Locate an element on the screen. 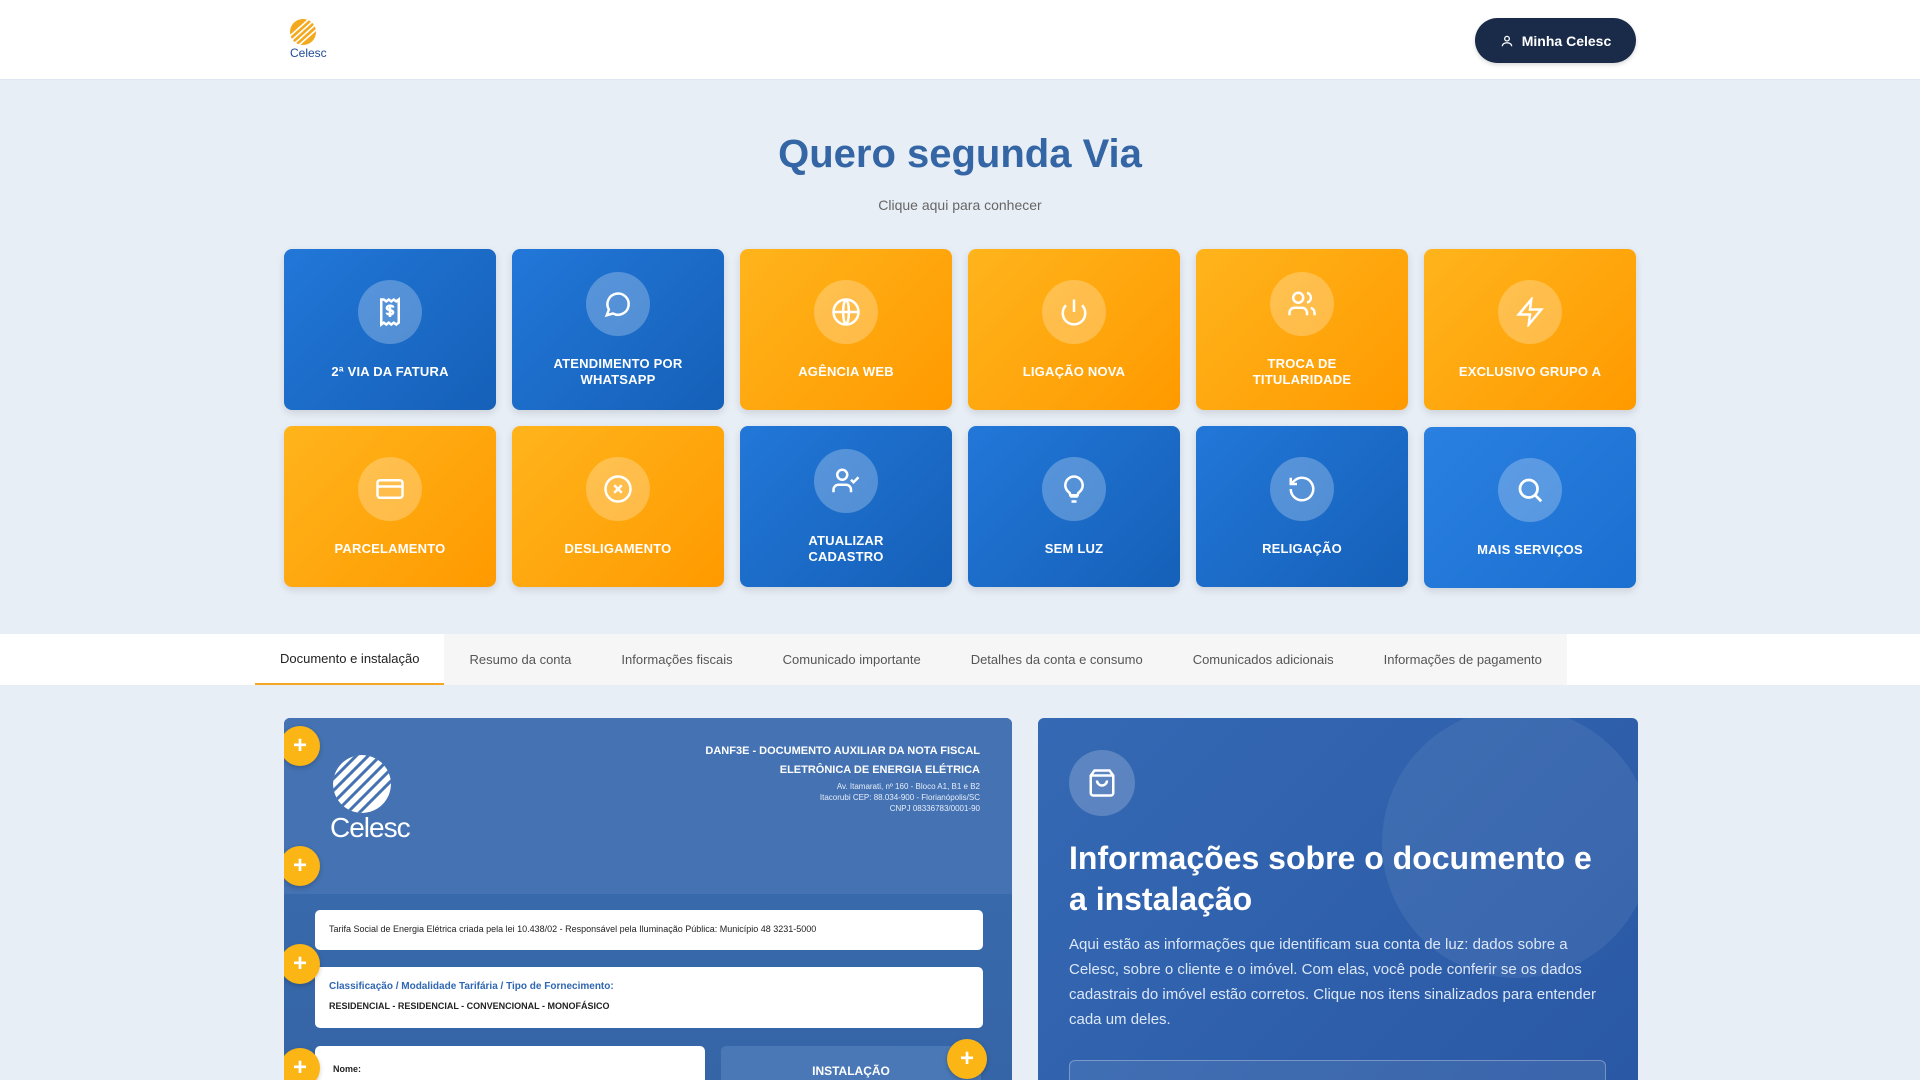  tile-agencia-web: AGÊNCIA WEB is located at coordinates (846, 329).